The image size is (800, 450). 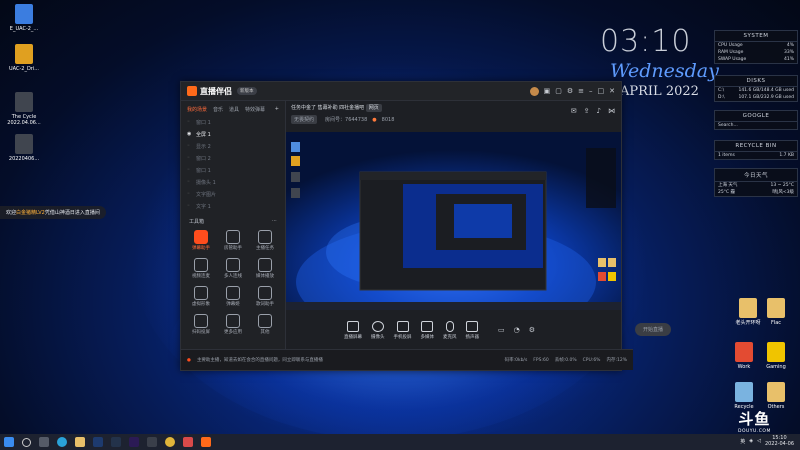 I want to click on speaker-button: 扬声器, so click(x=472, y=330).